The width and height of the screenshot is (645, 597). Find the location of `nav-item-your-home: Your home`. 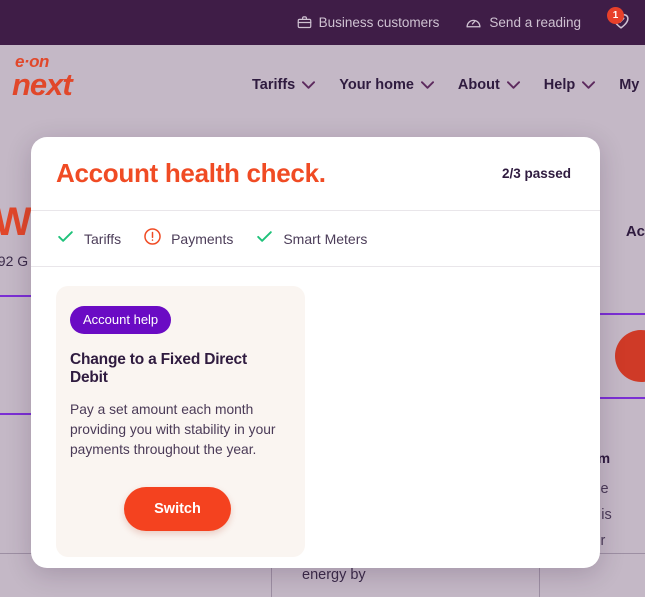

nav-item-your-home: Your home is located at coordinates (386, 85).